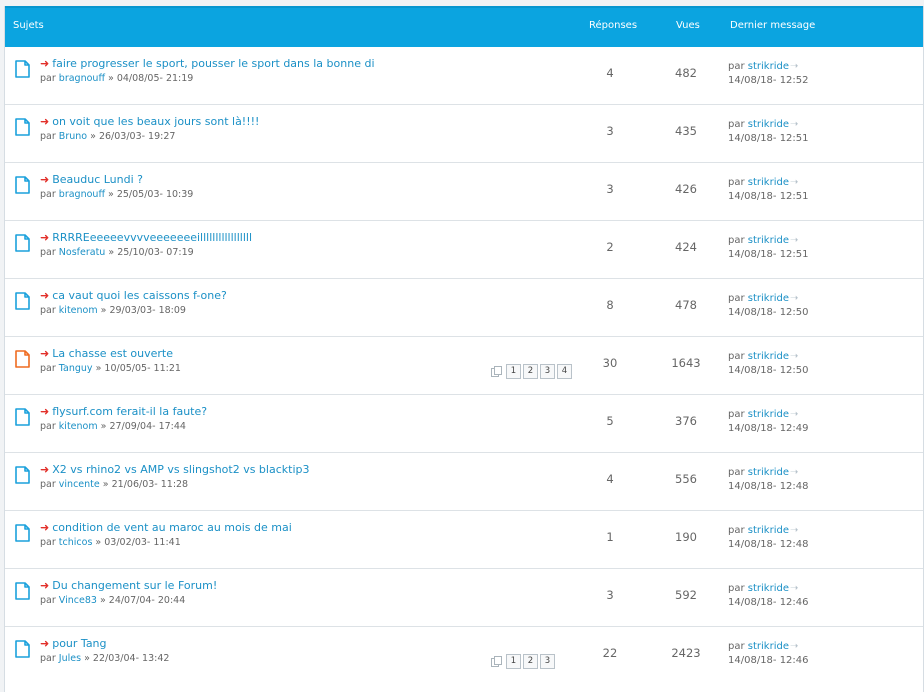 This screenshot has height=692, width=924. What do you see at coordinates (129, 411) in the screenshot?
I see `topic-title-link: flysurf.com ferait-il la faute?` at bounding box center [129, 411].